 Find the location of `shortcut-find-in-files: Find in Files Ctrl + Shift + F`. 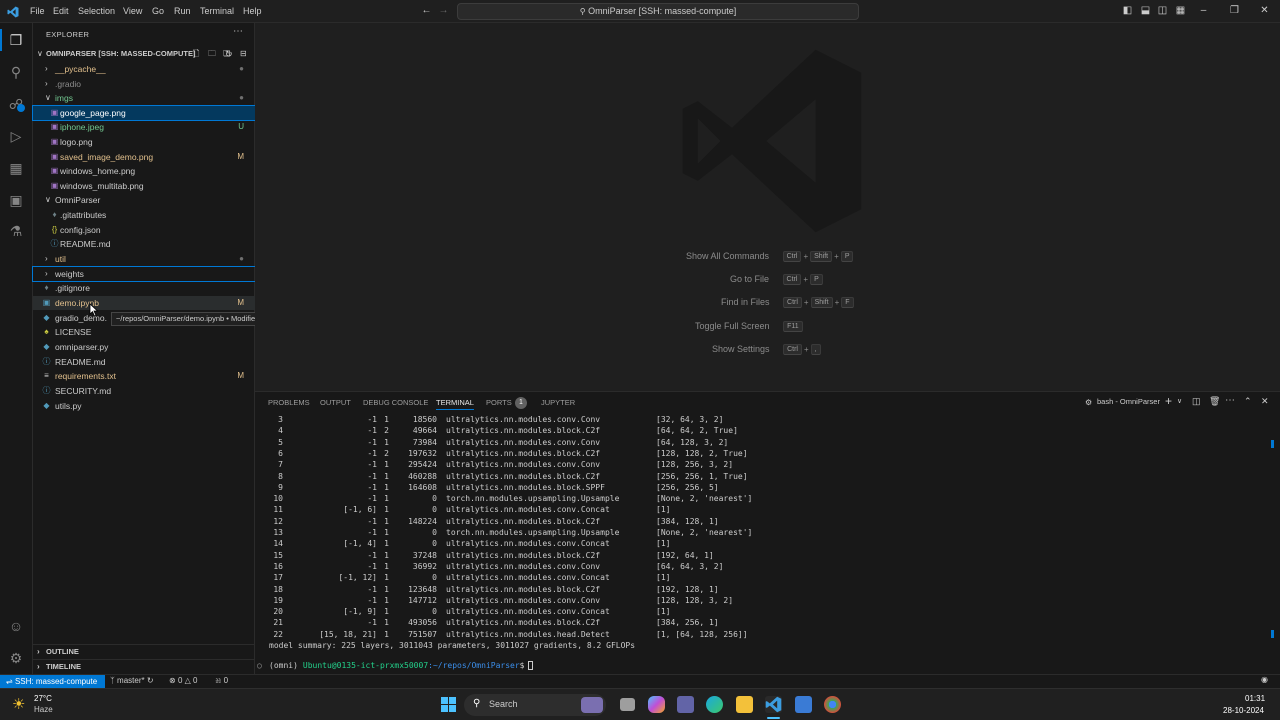

shortcut-find-in-files: Find in Files Ctrl + Shift + F is located at coordinates (787, 302).